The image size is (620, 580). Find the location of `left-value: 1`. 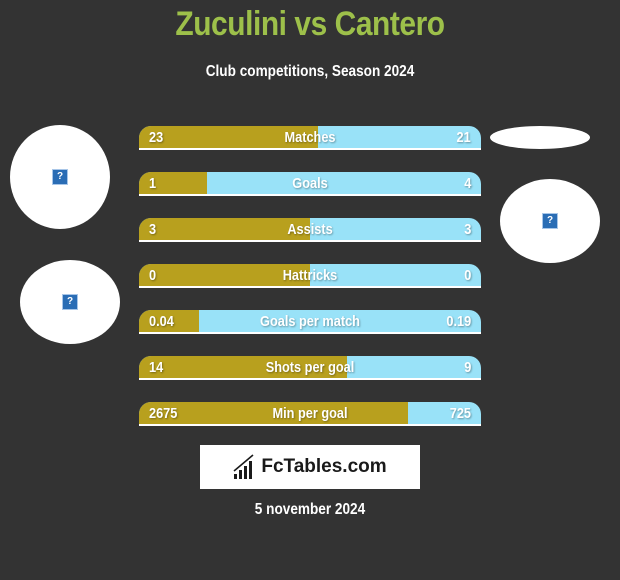

left-value: 1 is located at coordinates (153, 183).